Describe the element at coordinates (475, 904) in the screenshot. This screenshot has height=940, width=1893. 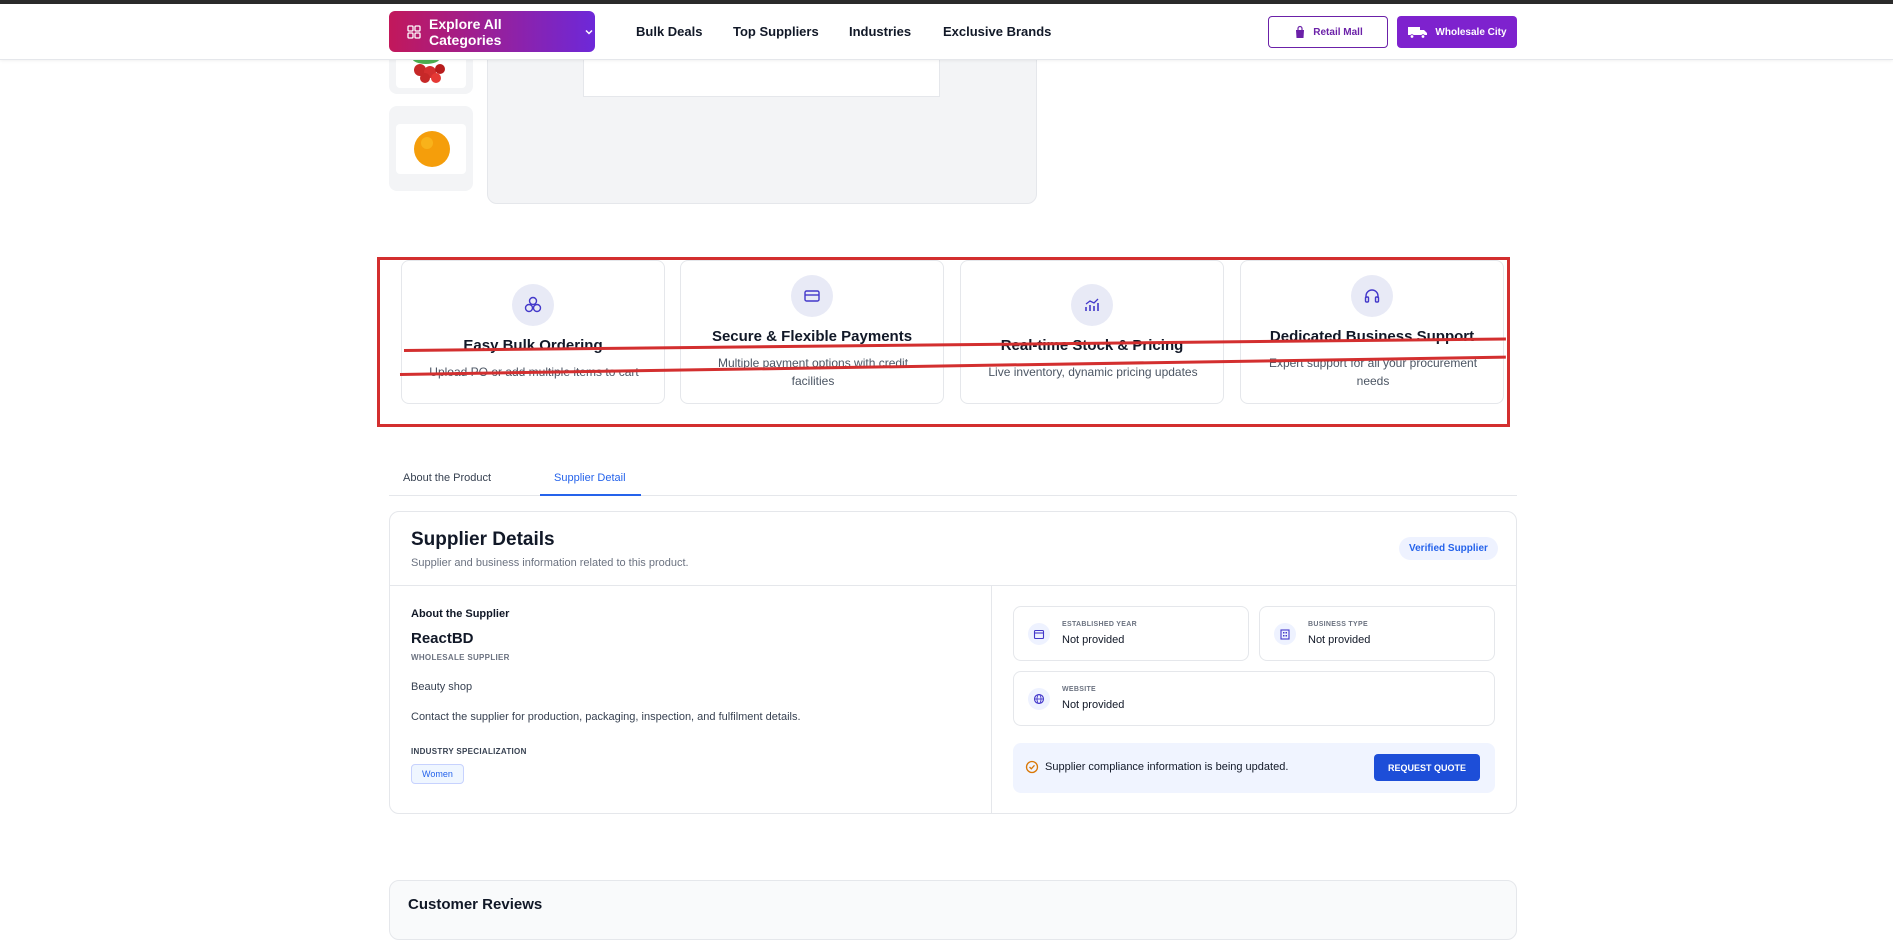
I see `customer-reviews-title: Customer Reviews` at that location.